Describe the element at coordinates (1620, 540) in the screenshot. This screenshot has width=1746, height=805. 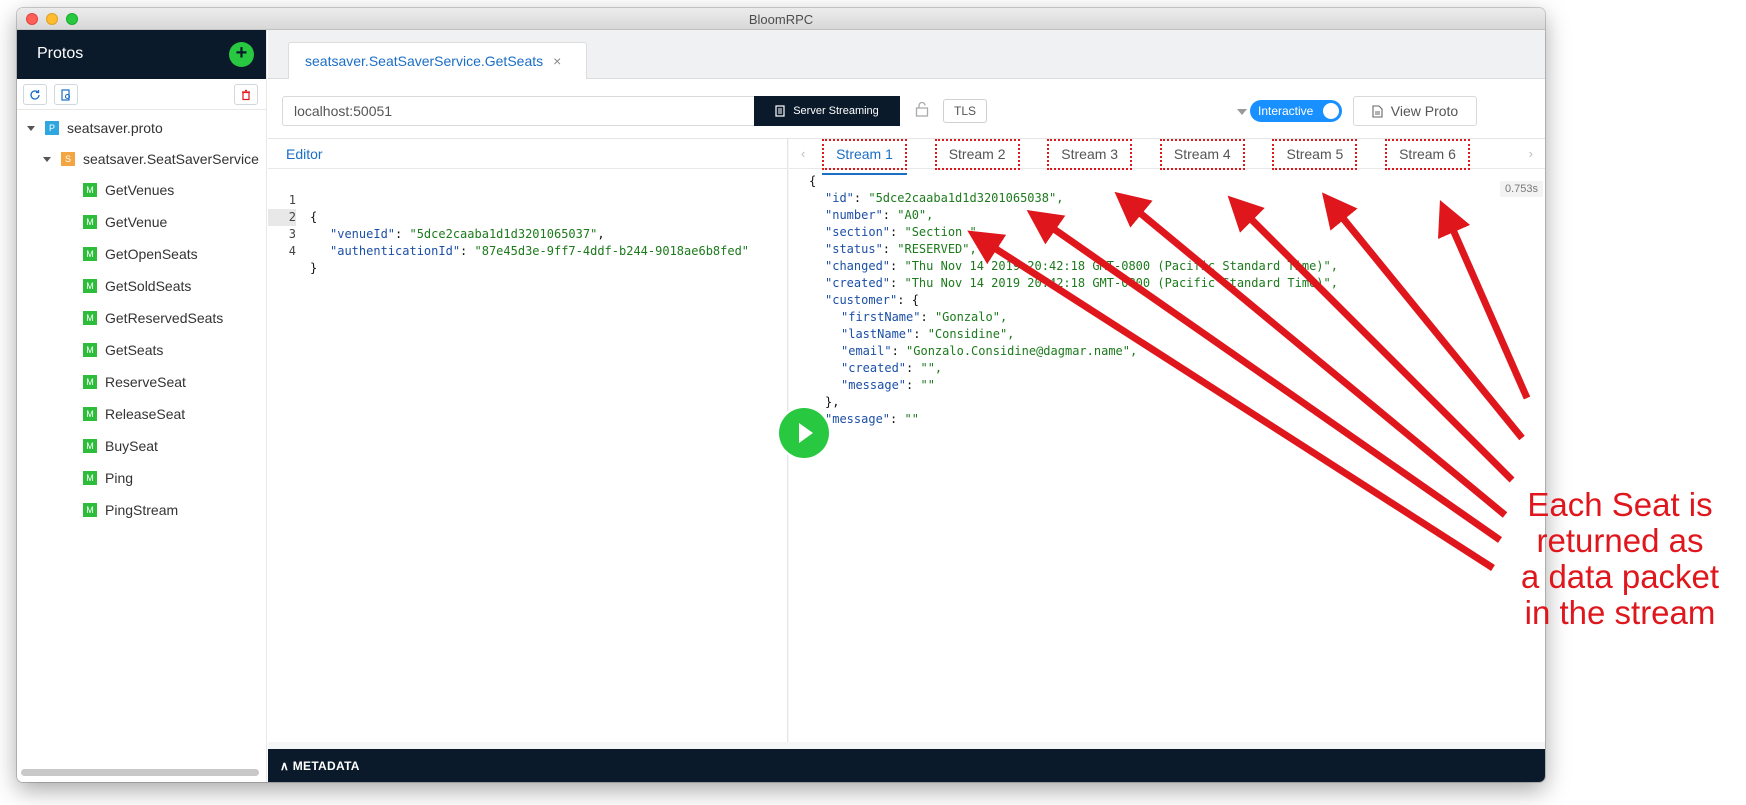
I see `annotation-line: returned as` at that location.